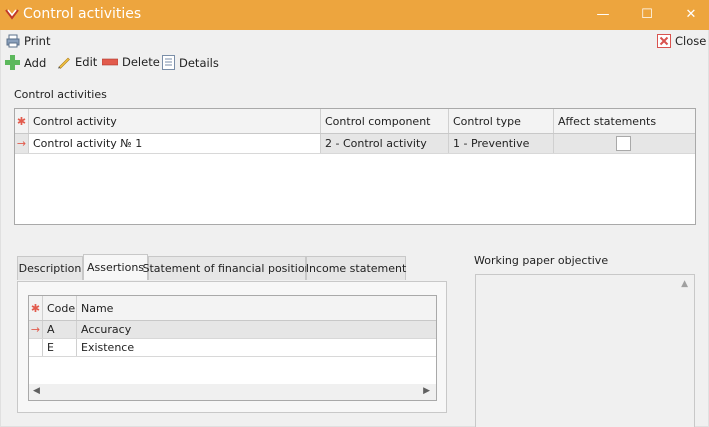 Image resolution: width=709 pixels, height=427 pixels. I want to click on cell-name: Existence, so click(256, 347).